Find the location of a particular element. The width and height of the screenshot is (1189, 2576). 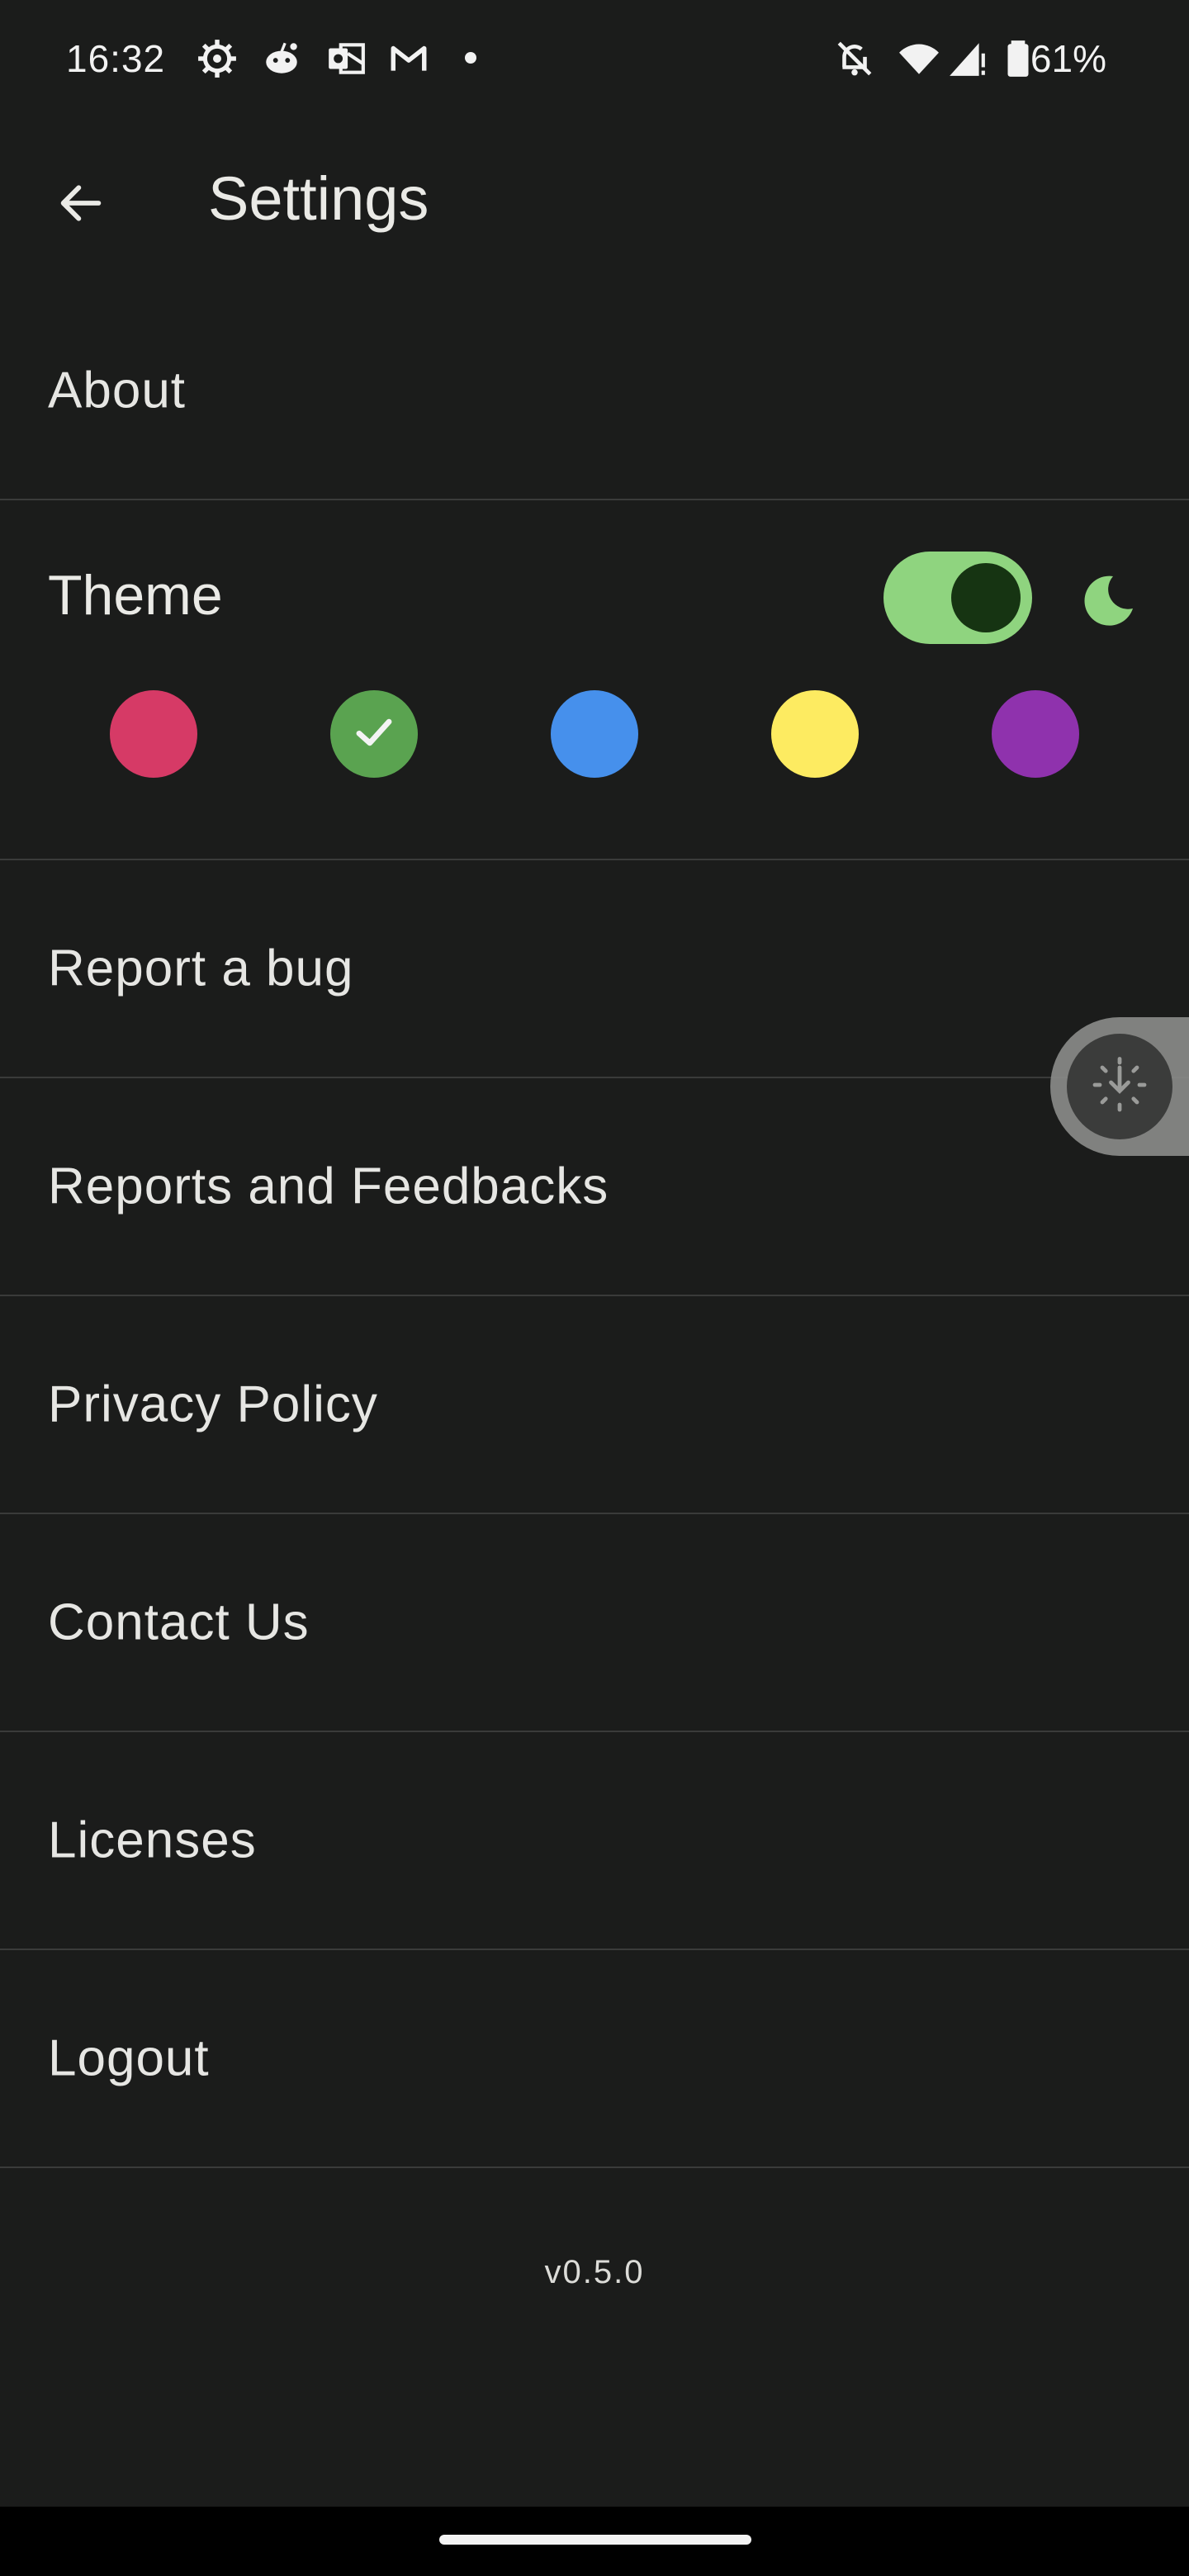

settings-item-label: About is located at coordinates (117, 390).